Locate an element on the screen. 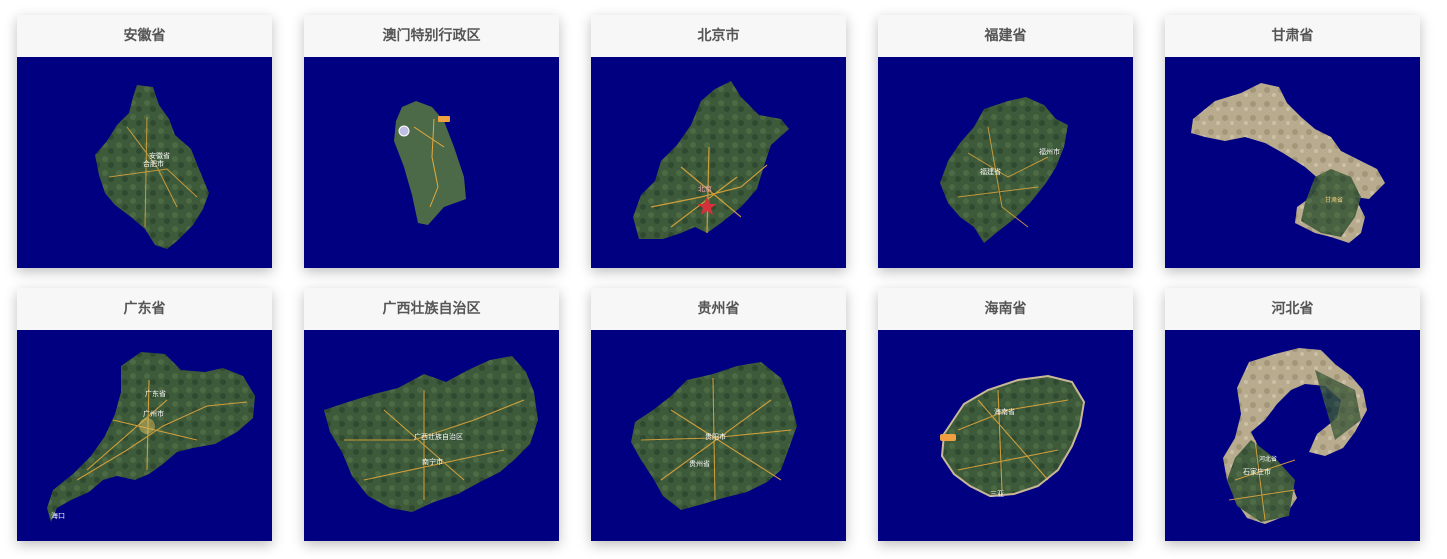 Image resolution: width=1447 pixels, height=559 pixels. card-title: 福建省 is located at coordinates (1005, 36).